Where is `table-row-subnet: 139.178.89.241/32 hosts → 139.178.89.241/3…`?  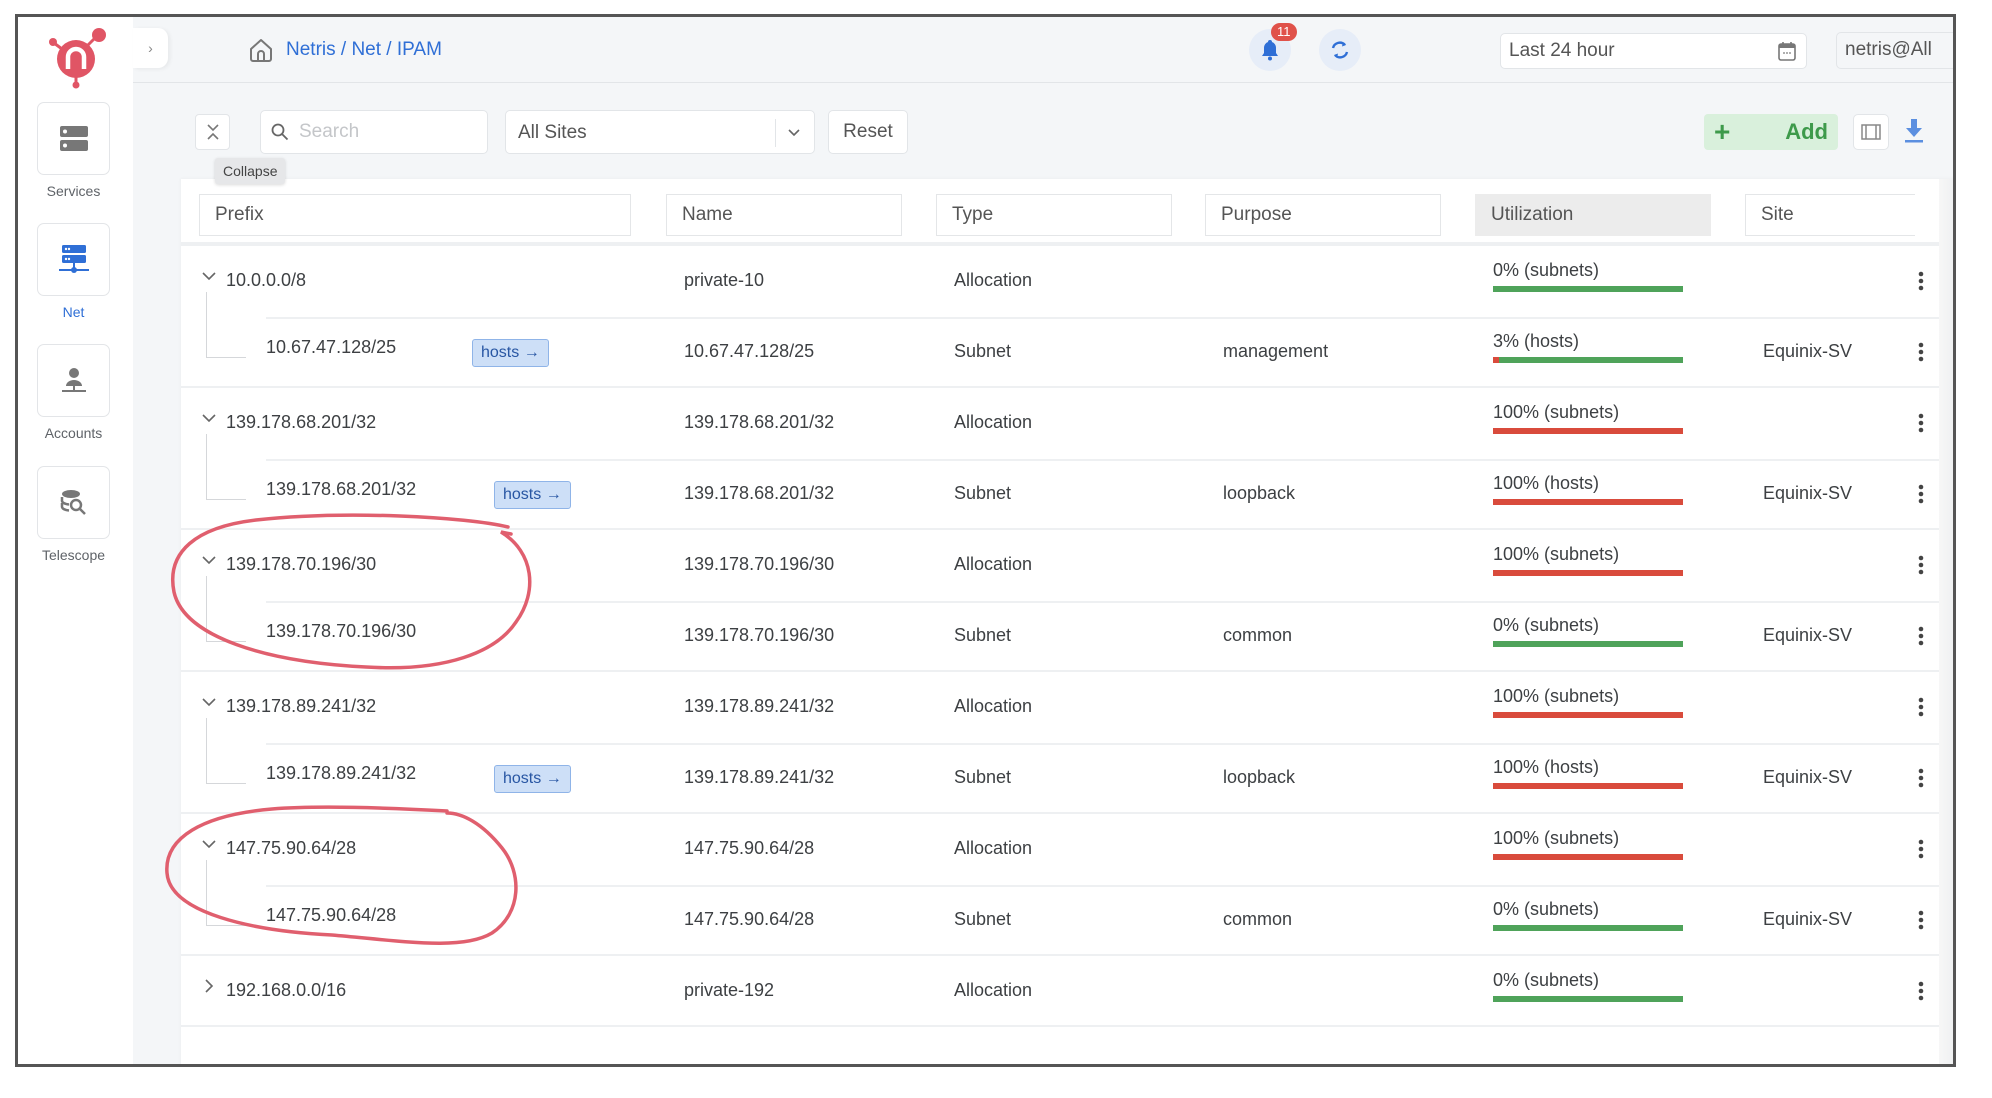 table-row-subnet: 139.178.89.241/32 hosts → 139.178.89.241/3… is located at coordinates (1067, 778).